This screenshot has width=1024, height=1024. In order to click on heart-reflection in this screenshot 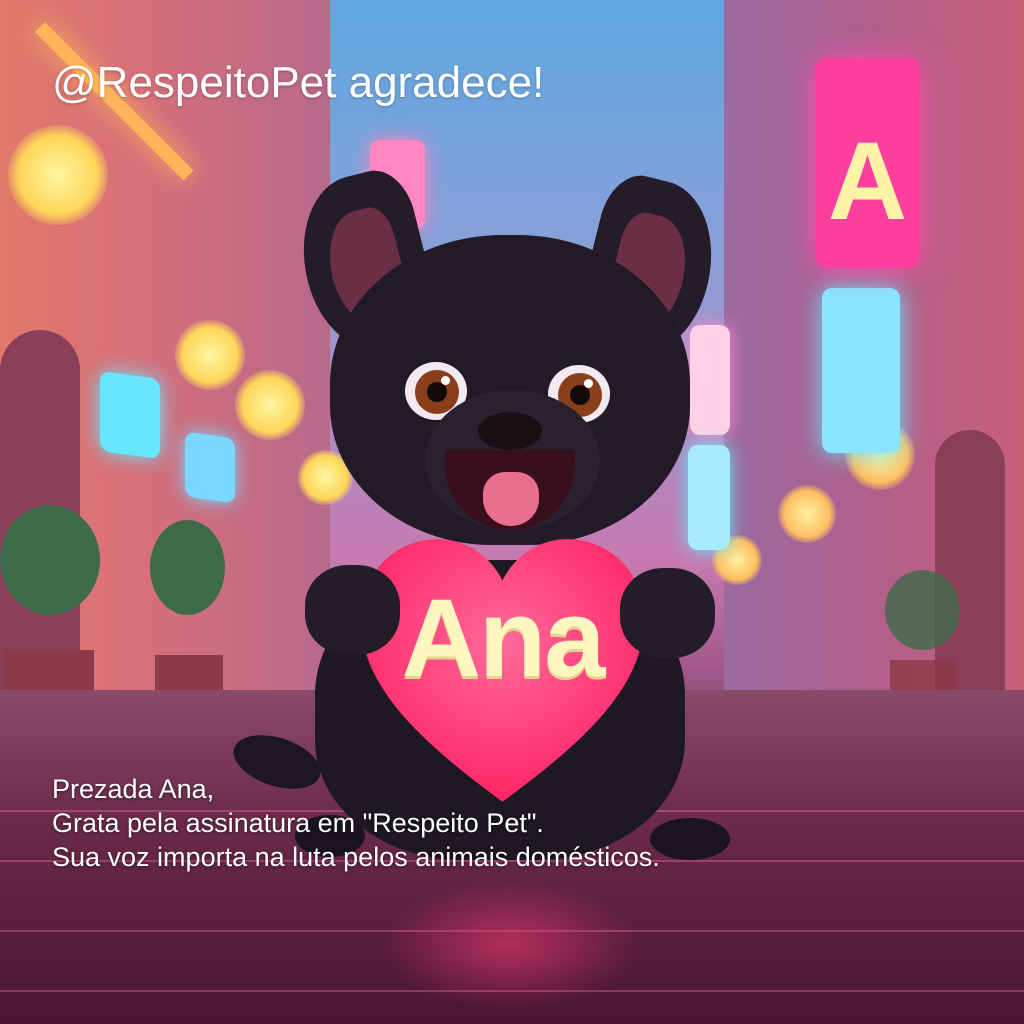, I will do `click(510, 945)`.